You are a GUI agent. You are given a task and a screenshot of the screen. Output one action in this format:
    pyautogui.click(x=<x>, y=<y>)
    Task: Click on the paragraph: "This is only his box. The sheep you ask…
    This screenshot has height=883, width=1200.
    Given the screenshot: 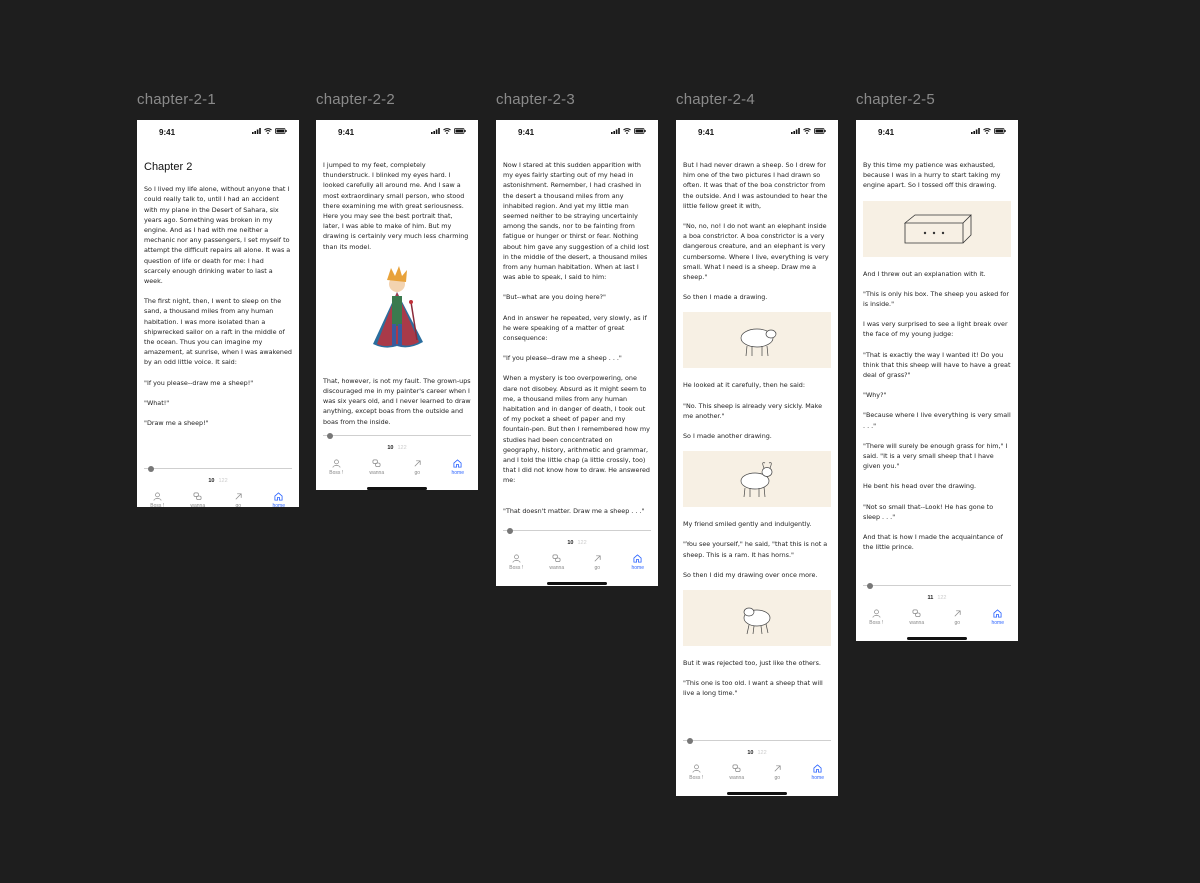 What is the action you would take?
    pyautogui.click(x=936, y=299)
    